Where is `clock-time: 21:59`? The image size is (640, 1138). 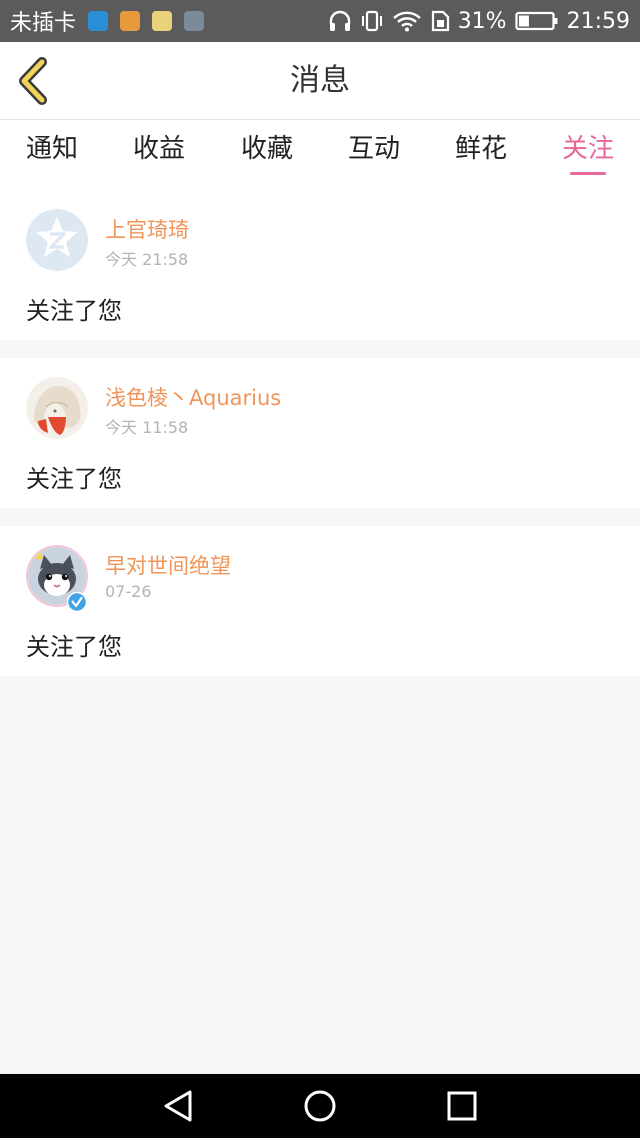
clock-time: 21:59 is located at coordinates (598, 21).